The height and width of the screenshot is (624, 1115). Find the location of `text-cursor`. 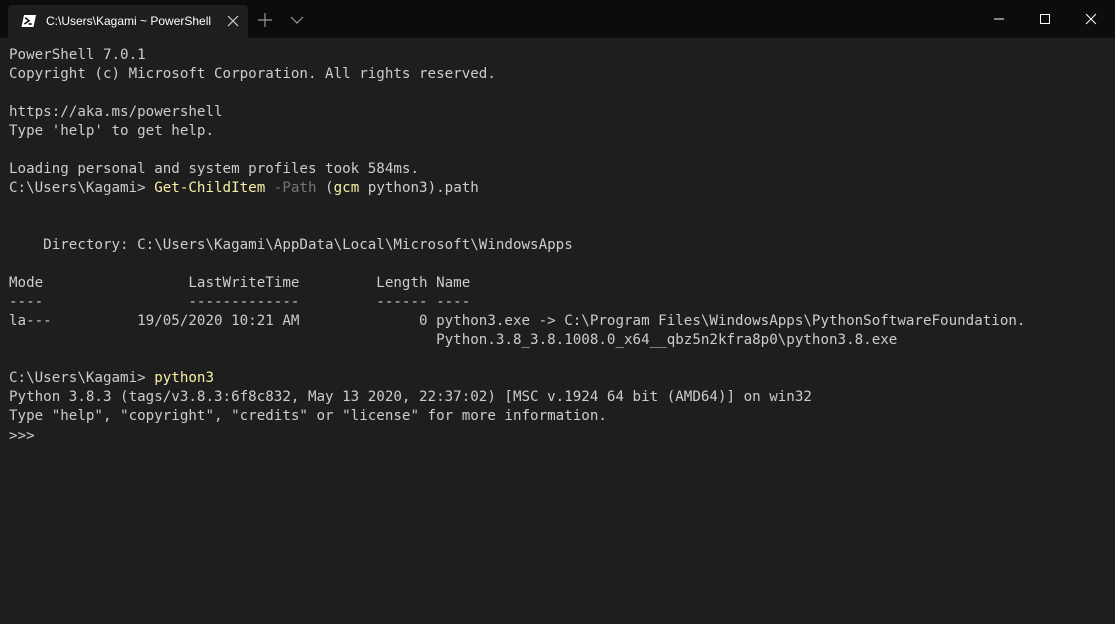

text-cursor is located at coordinates (47, 434).